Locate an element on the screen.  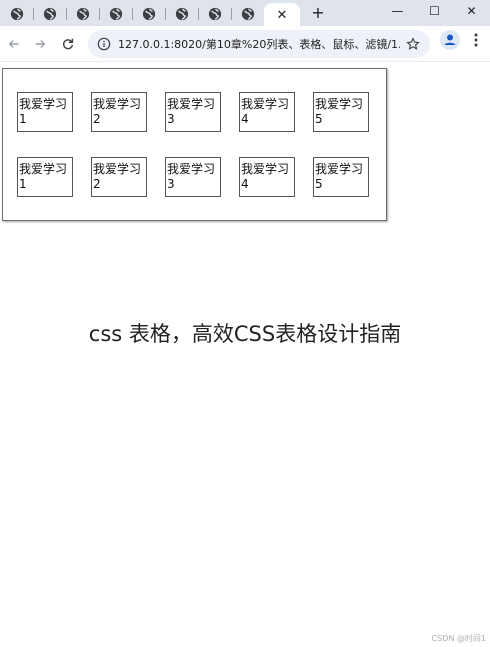
minimize-button: — is located at coordinates (397, 11).